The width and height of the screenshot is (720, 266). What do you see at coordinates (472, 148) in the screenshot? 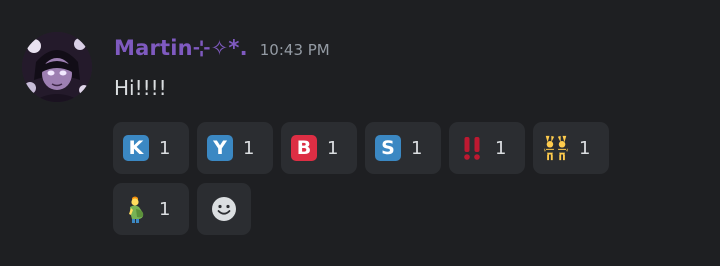
I see `double-exclamation-icon` at bounding box center [472, 148].